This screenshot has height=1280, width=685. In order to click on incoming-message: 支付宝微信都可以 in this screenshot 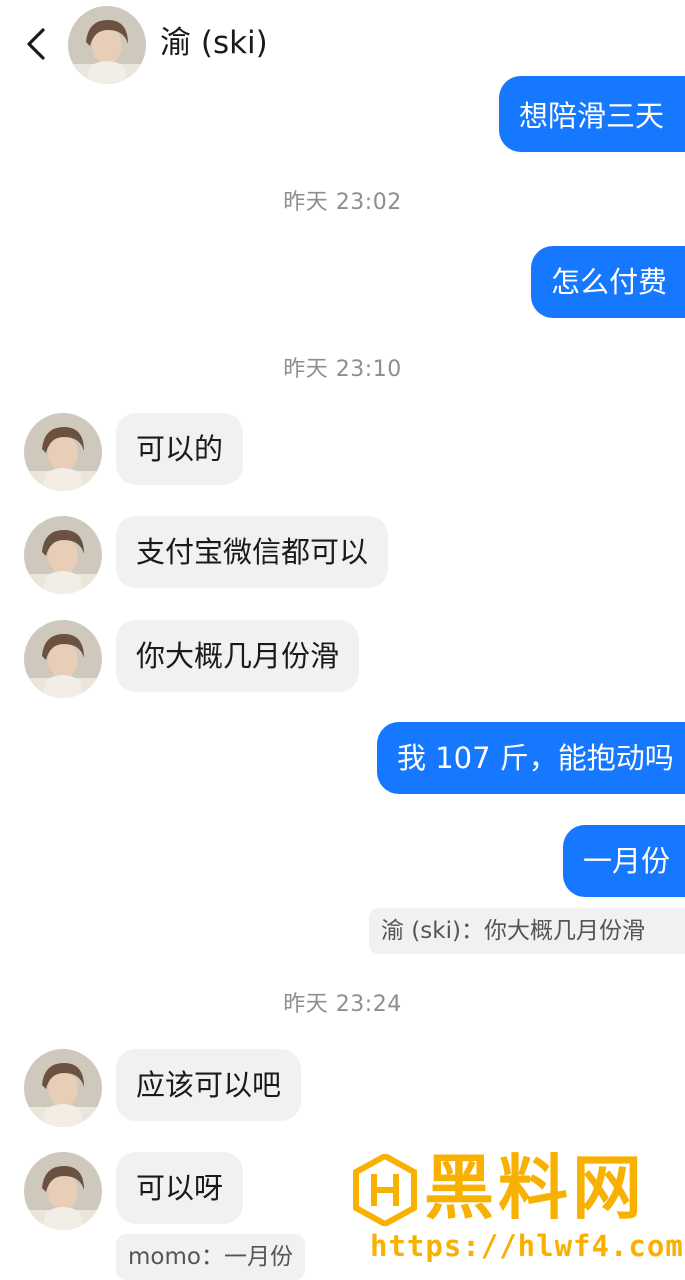, I will do `click(252, 552)`.